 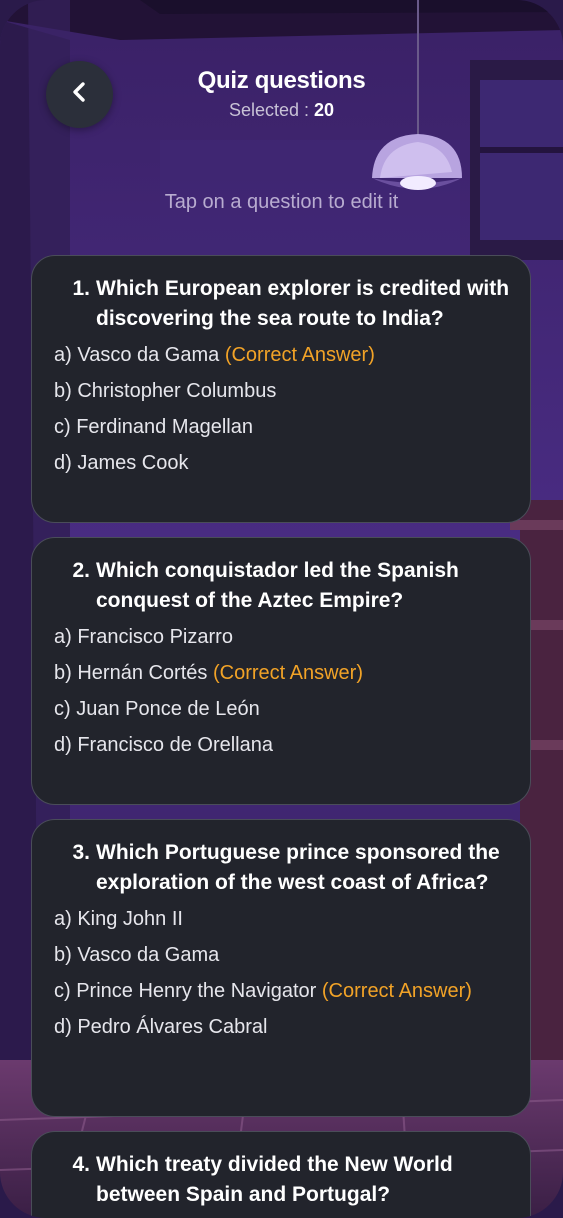 I want to click on question-number: 3., so click(x=81, y=852).